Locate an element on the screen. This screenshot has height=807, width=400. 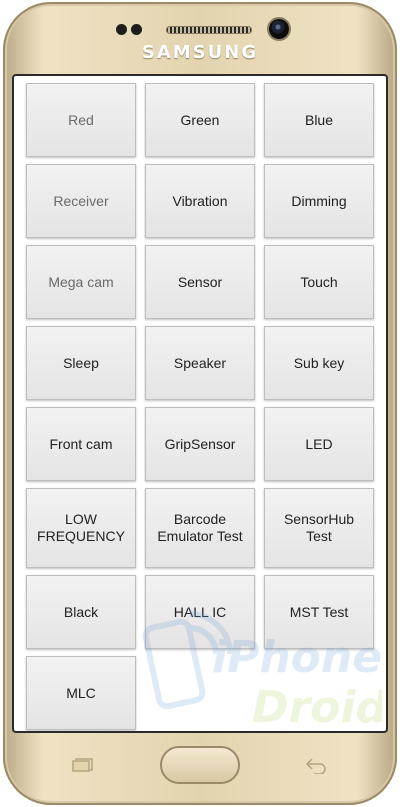
watermark-line2: Droid is located at coordinates (317, 707).